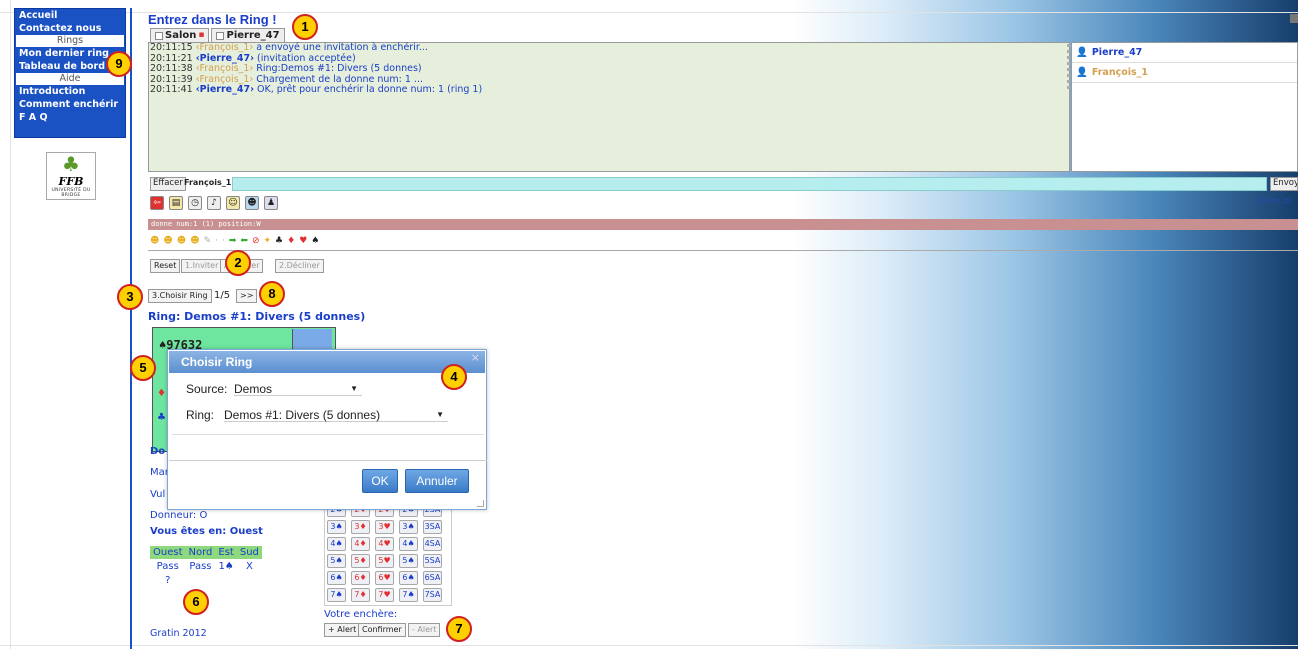 The width and height of the screenshot is (1298, 649). Describe the element at coordinates (384, 595) in the screenshot. I see `bid-button: 7♥` at that location.